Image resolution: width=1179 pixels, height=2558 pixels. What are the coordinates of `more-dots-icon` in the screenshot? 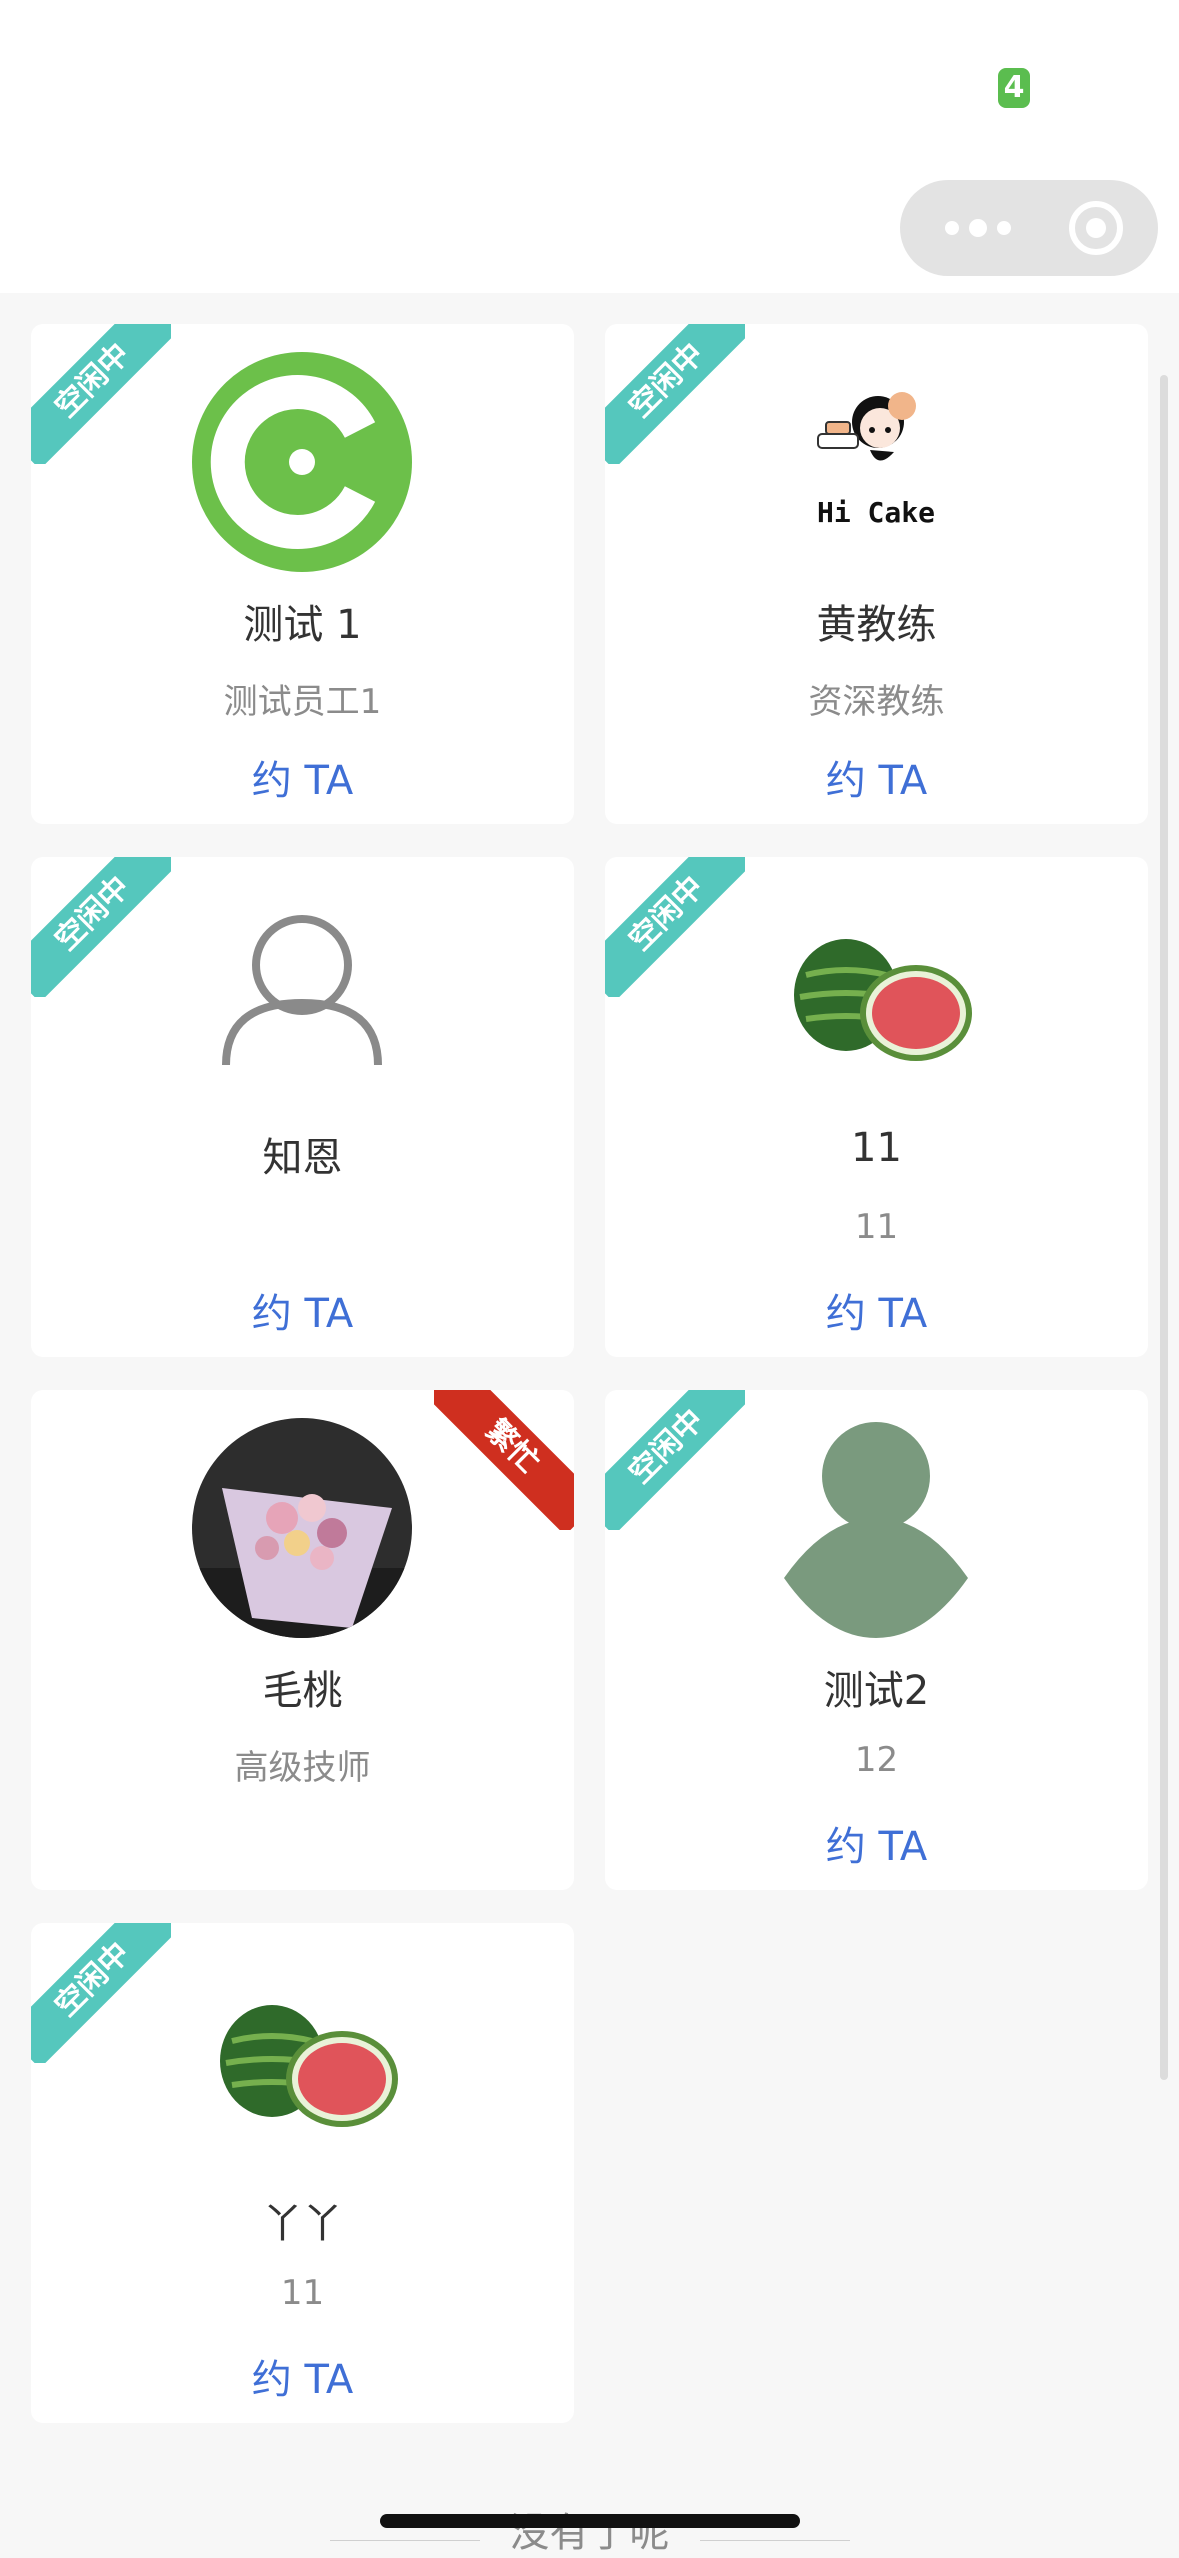 It's located at (978, 228).